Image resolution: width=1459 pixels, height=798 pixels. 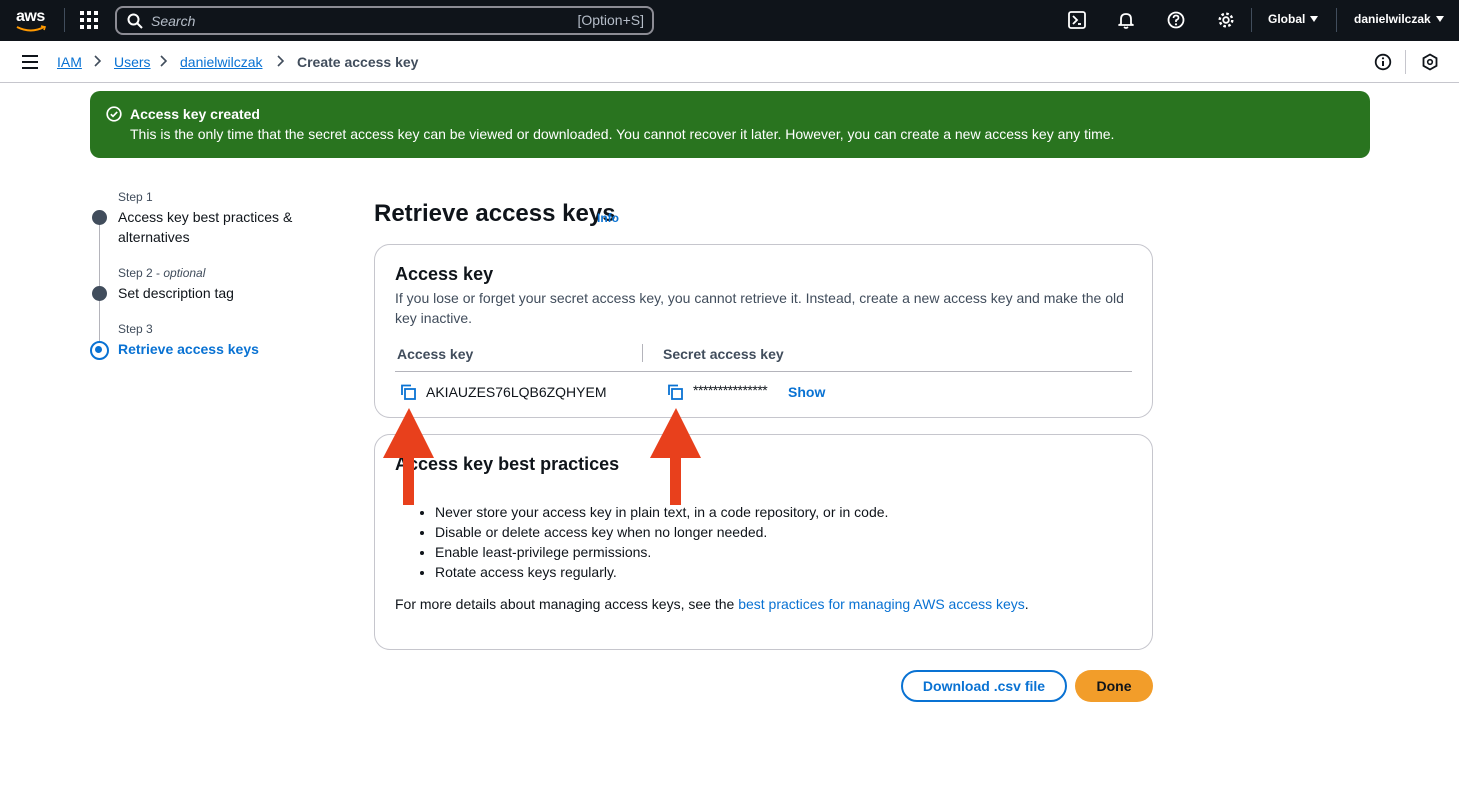 I want to click on search-shortcut: [Option+S], so click(x=610, y=20).